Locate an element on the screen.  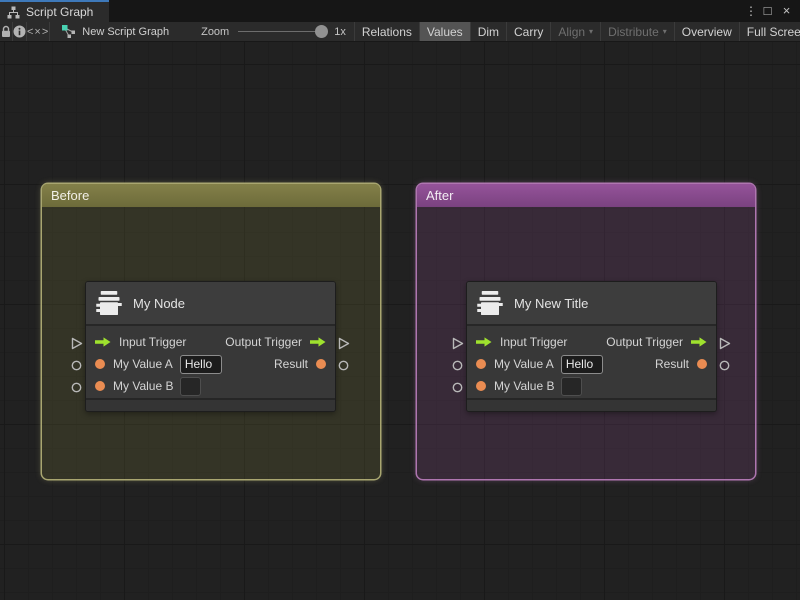
inspector-button is located at coordinates (20, 31).